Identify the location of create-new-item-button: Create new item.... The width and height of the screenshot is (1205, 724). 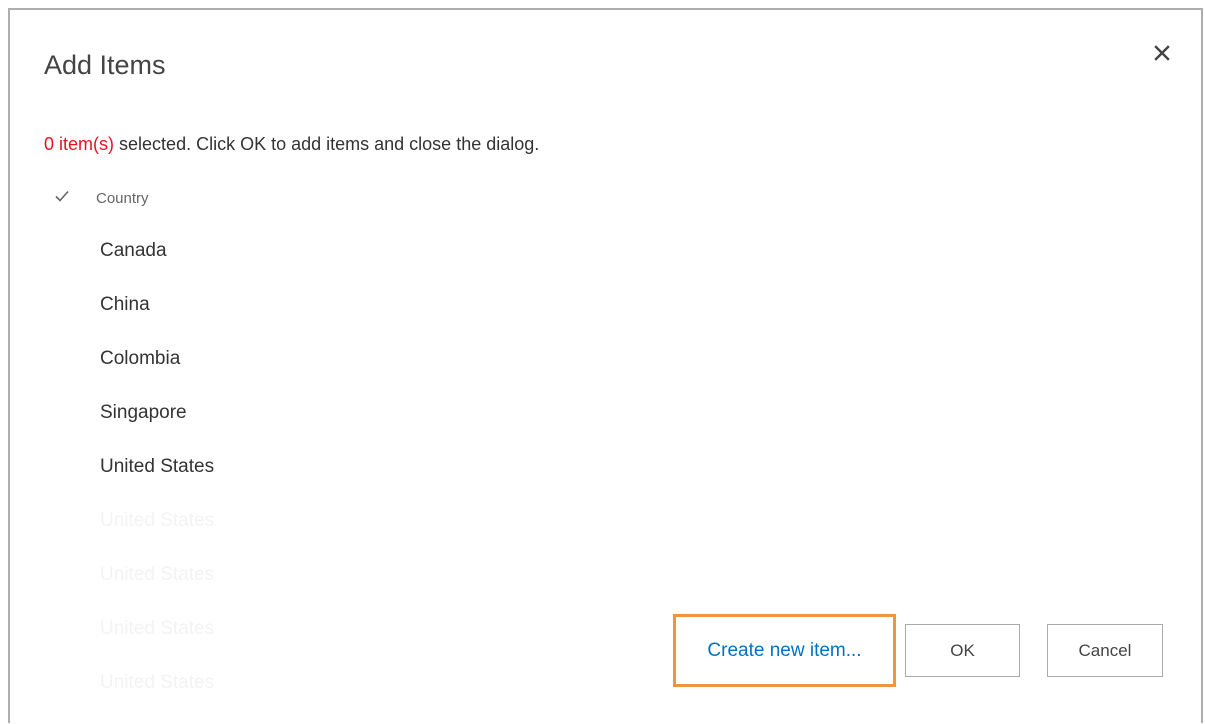
(784, 650).